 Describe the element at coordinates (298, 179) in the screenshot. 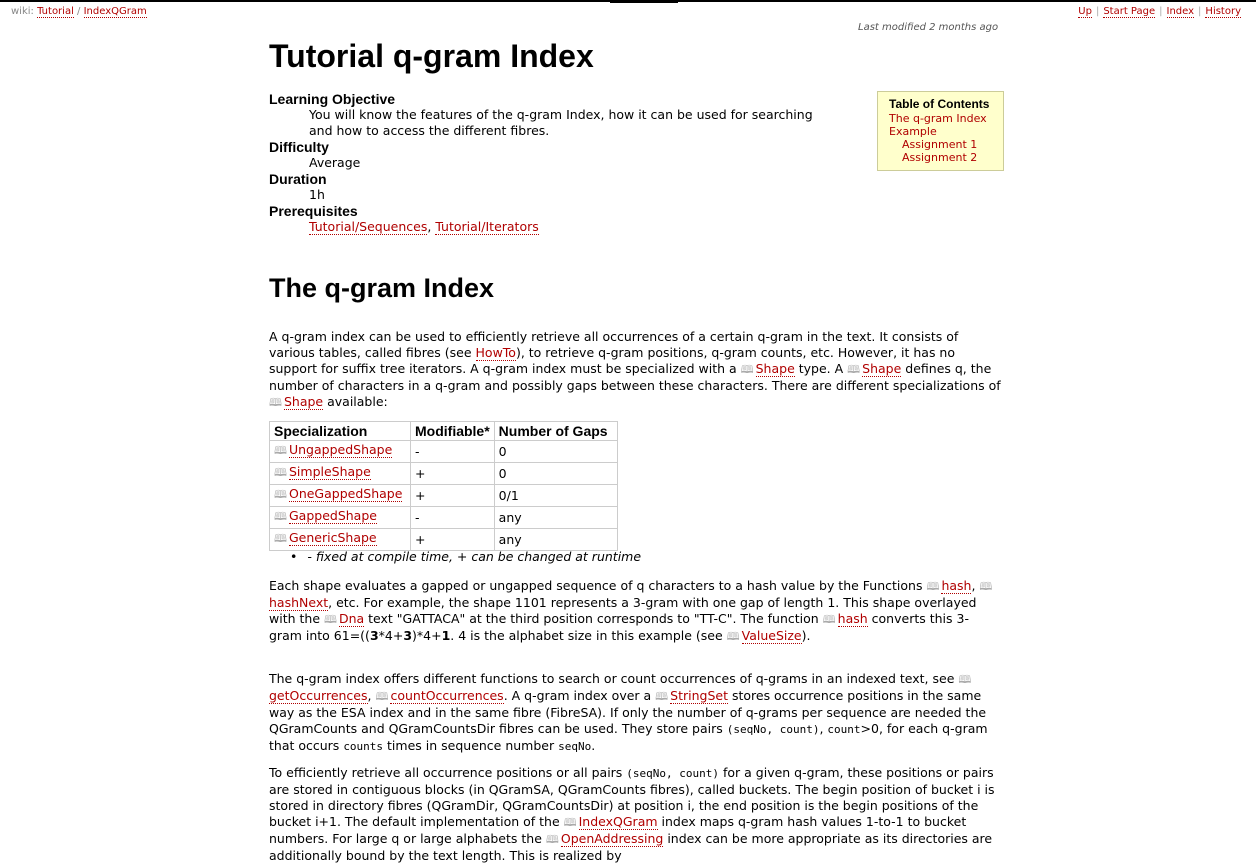

I see `duration-label: Duration` at that location.